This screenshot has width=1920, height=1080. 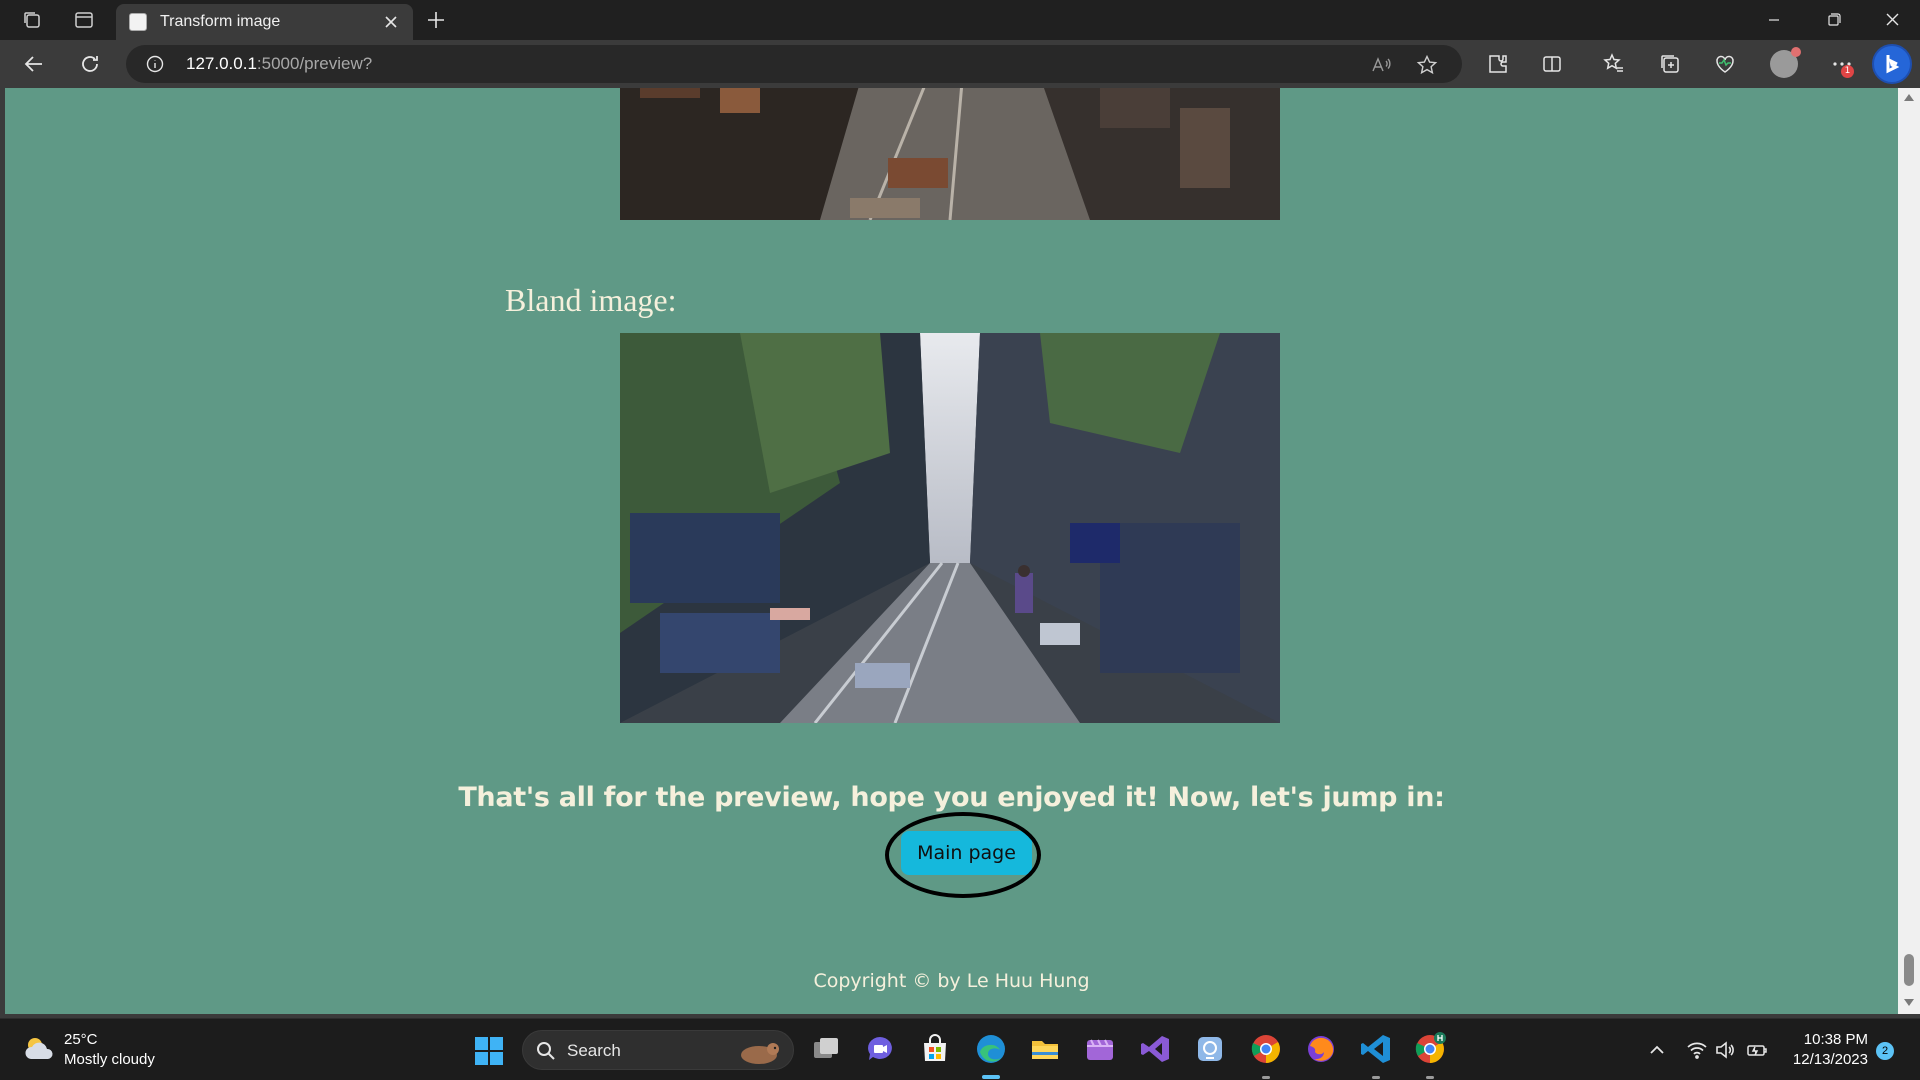 What do you see at coordinates (1670, 64) in the screenshot?
I see `collections-icon` at bounding box center [1670, 64].